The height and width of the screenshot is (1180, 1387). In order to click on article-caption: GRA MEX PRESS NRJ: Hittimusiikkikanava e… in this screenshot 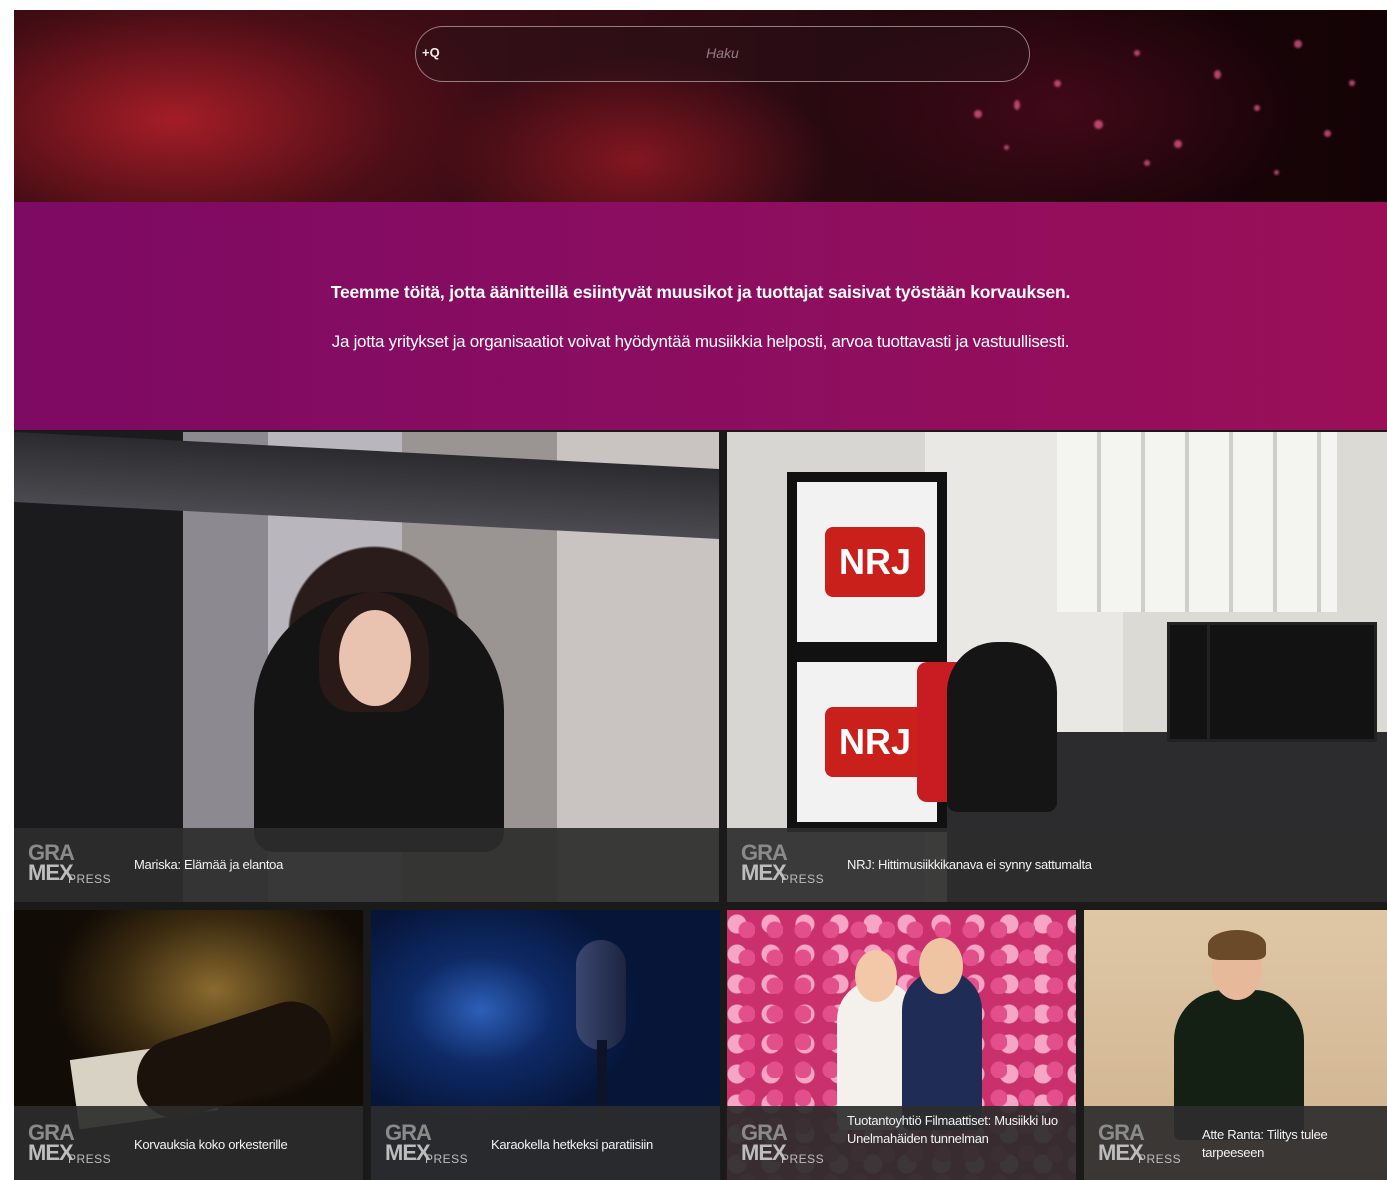, I will do `click(1057, 865)`.